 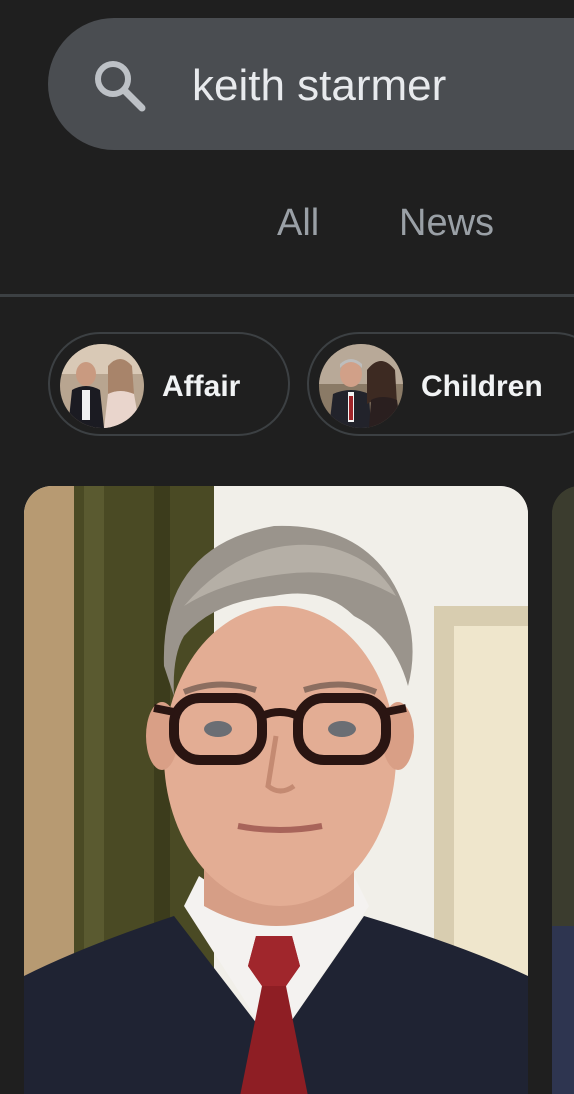 I want to click on image-result-card-next, so click(x=563, y=790).